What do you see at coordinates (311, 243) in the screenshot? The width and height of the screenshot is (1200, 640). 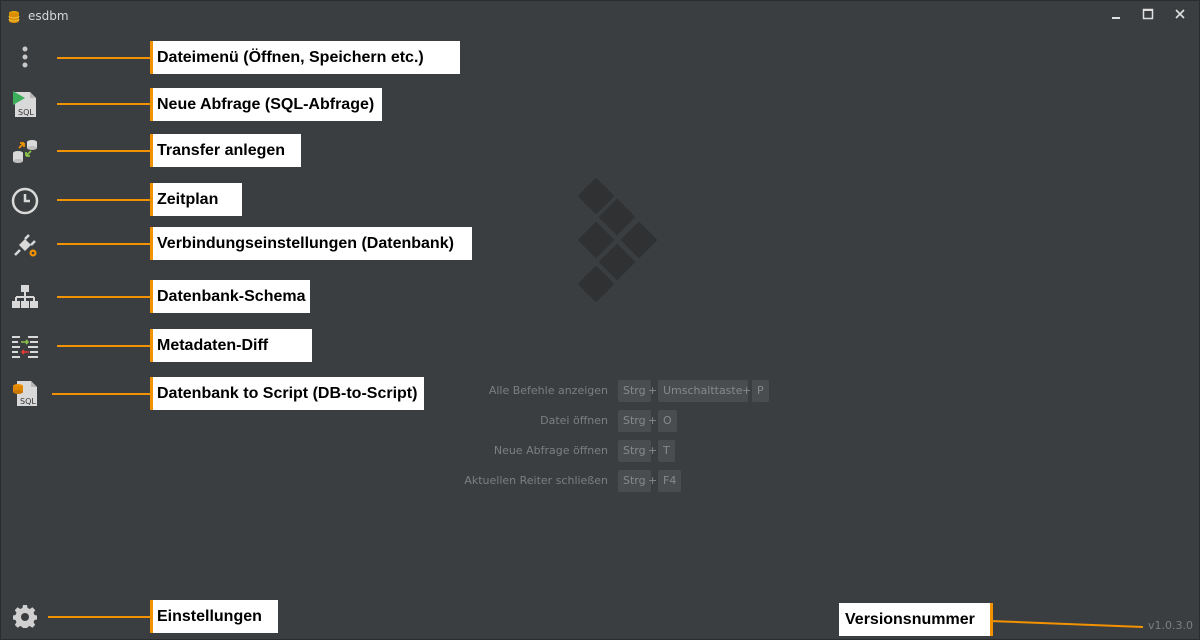 I see `callout-connection-settings: Verbindungseinstellungen (Datenbank)` at bounding box center [311, 243].